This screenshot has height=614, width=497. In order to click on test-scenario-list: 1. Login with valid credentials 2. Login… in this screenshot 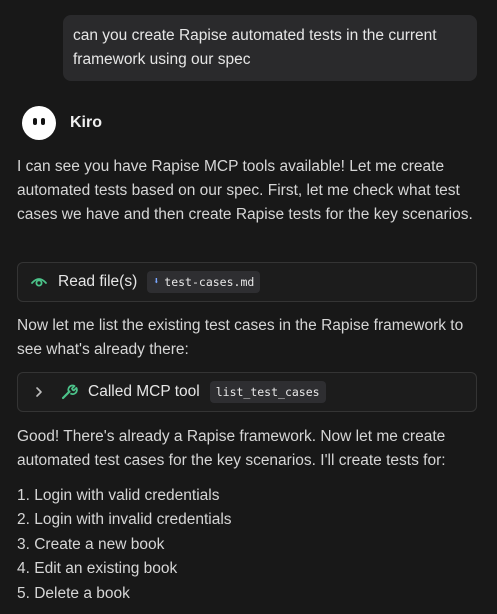, I will do `click(124, 545)`.